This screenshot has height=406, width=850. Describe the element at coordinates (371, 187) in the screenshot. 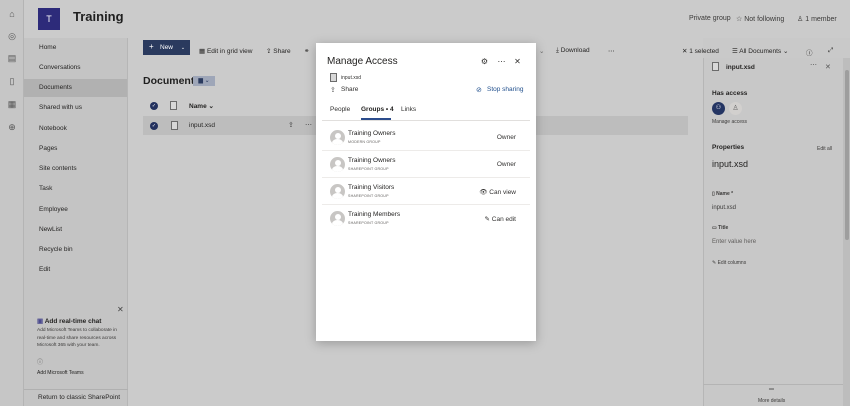

I see `group-name: Training Visitors` at that location.